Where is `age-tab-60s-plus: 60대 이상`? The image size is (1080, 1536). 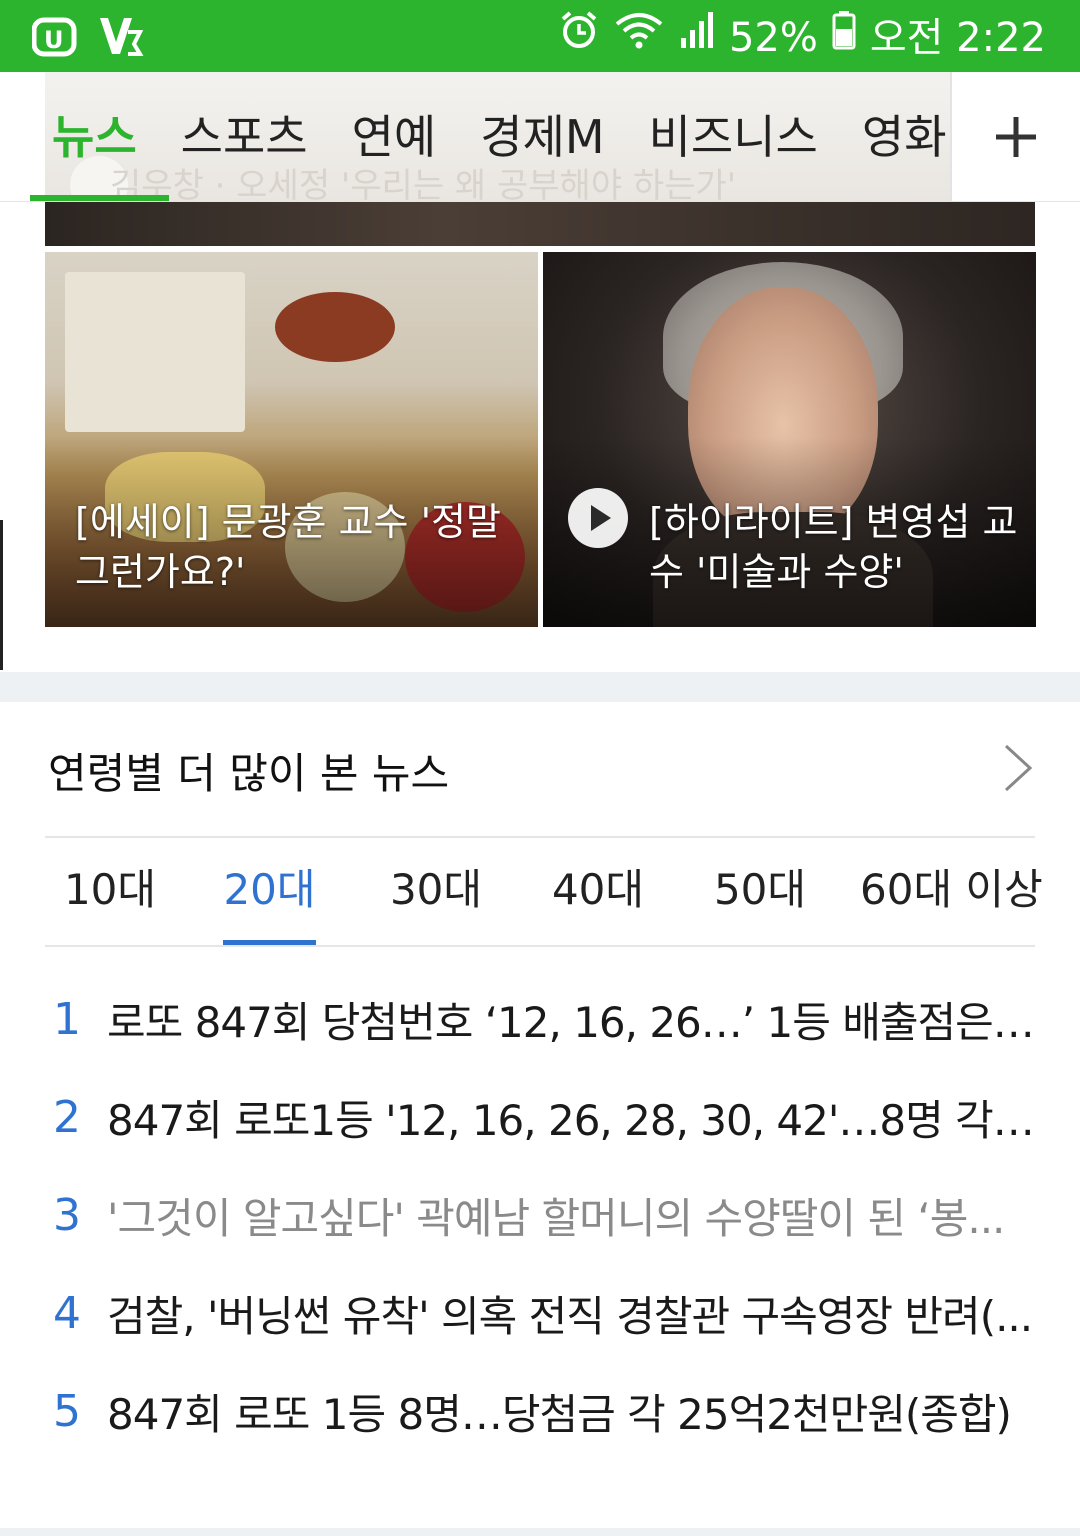
age-tab-60s-plus: 60대 이상 is located at coordinates (951, 892).